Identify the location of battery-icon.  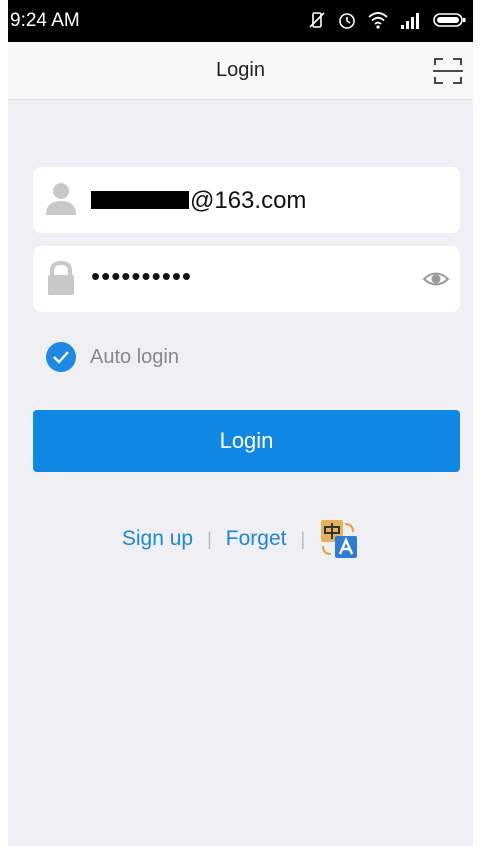
(450, 22).